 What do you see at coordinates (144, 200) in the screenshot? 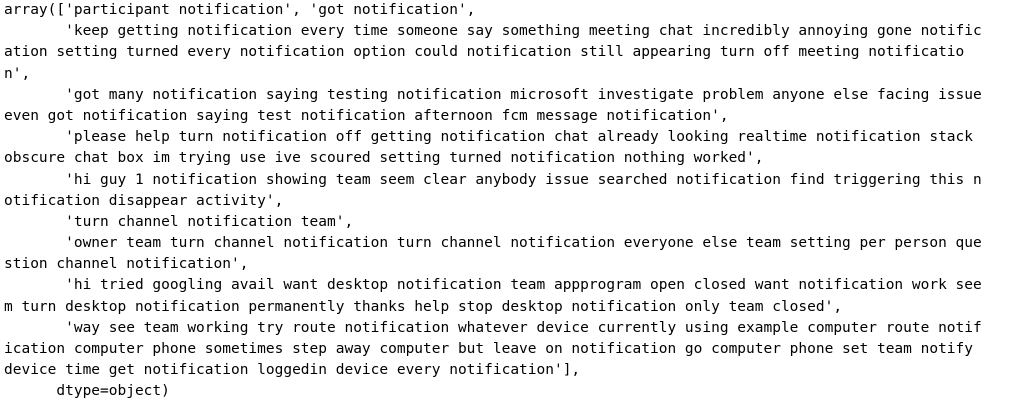
I see `output-line: otification disappear activity',` at bounding box center [144, 200].